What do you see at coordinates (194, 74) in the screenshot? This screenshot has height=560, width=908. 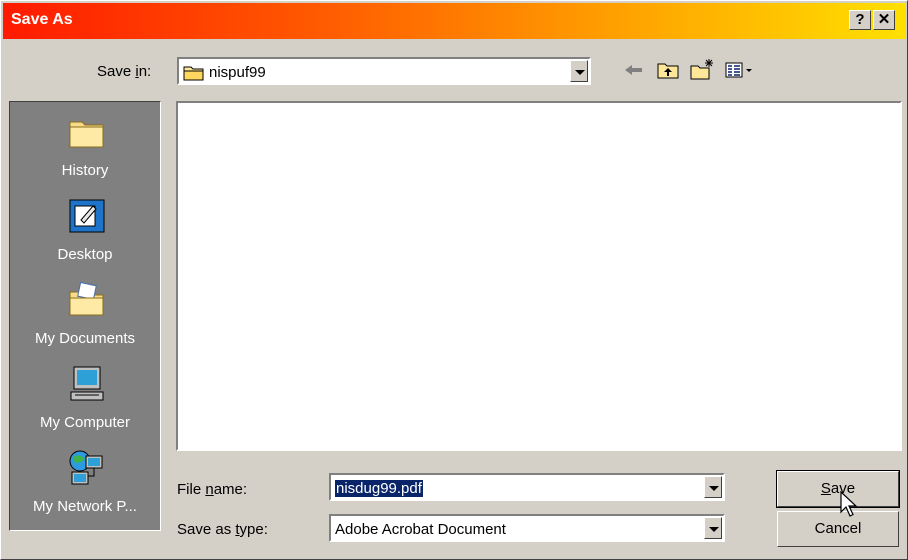 I see `folder-icon` at bounding box center [194, 74].